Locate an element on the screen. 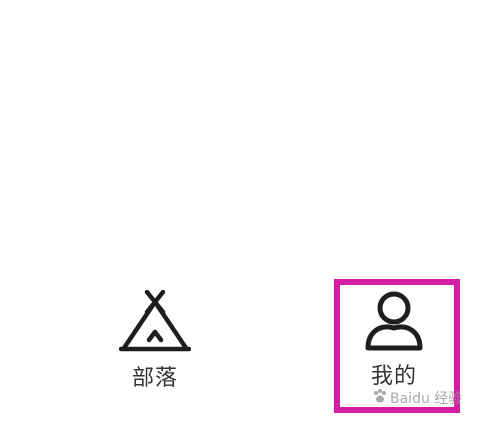 This screenshot has height=436, width=500. tent-icon is located at coordinates (155, 321).